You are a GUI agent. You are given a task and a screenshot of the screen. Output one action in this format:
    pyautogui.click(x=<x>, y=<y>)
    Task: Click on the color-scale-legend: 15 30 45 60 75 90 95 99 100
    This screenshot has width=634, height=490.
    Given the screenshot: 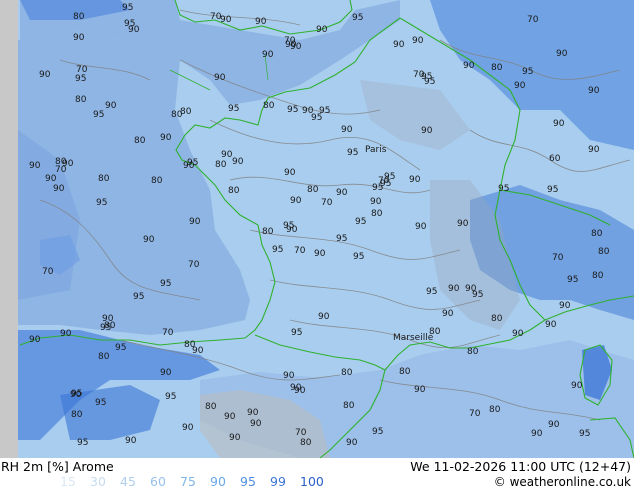 What is the action you would take?
    pyautogui.click(x=195, y=481)
    